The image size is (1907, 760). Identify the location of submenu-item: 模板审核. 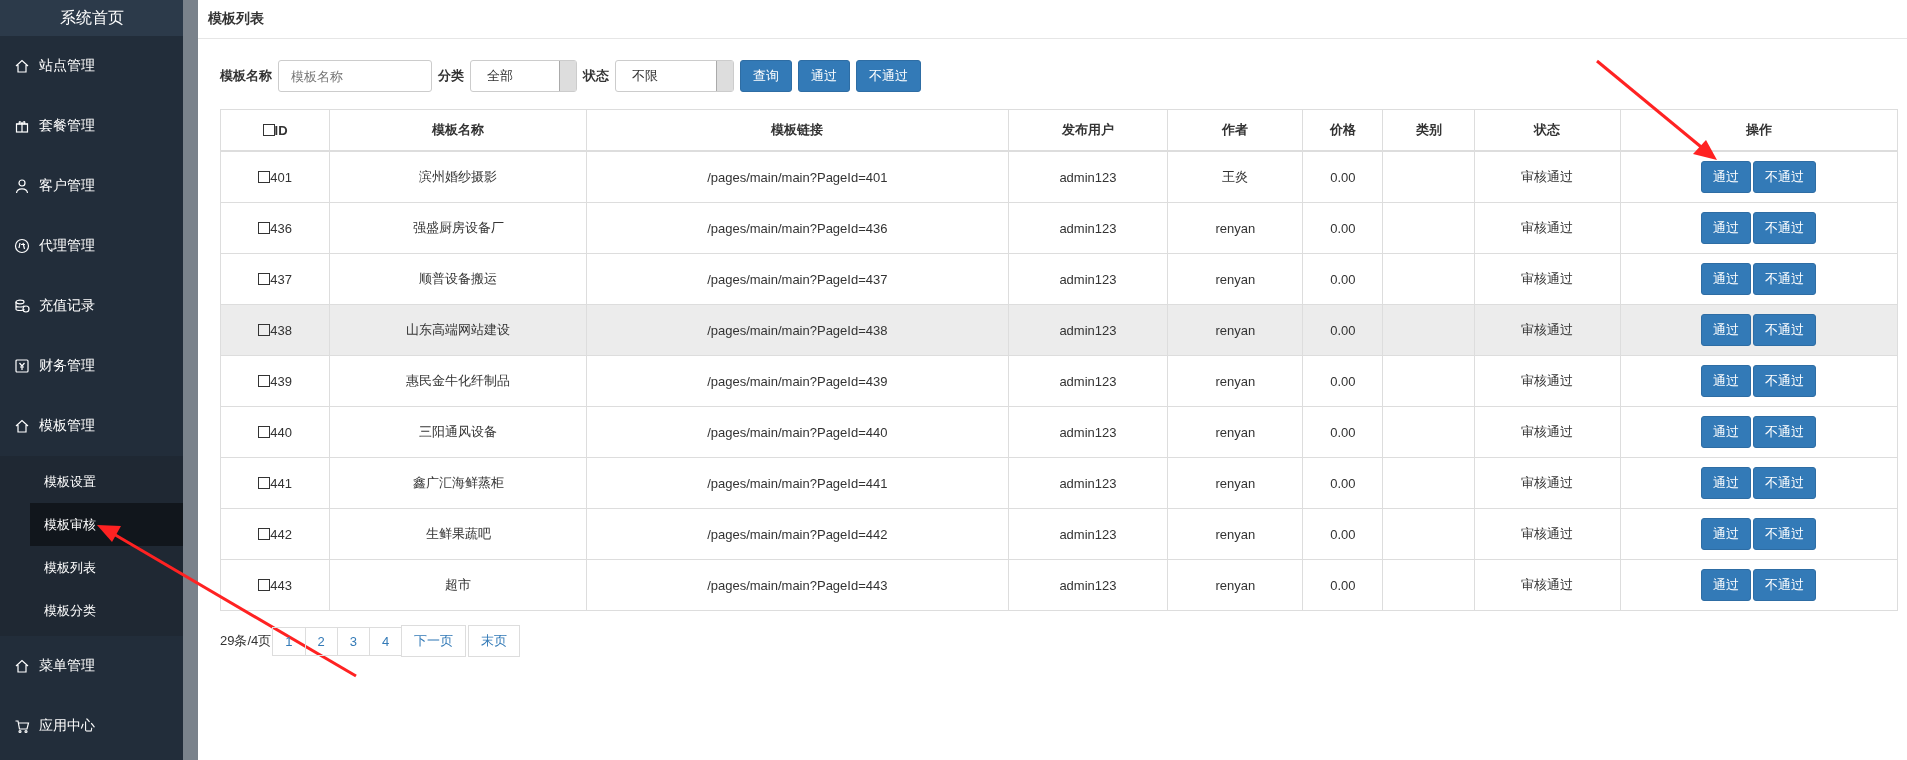
(106, 524).